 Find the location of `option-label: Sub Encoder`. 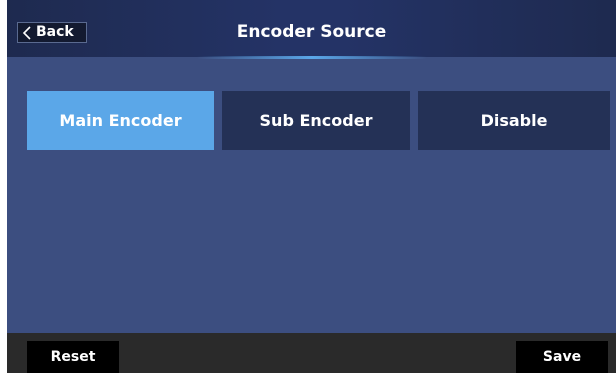

option-label: Sub Encoder is located at coordinates (316, 120).